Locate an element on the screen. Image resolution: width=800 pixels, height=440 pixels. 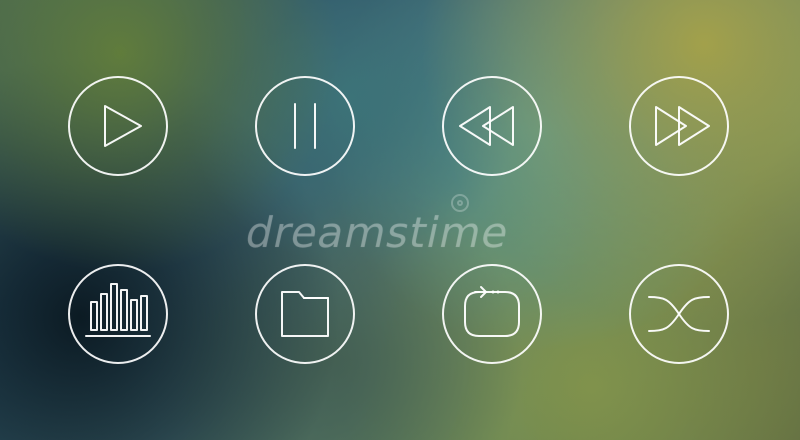
rewind-icon is located at coordinates (486, 126).